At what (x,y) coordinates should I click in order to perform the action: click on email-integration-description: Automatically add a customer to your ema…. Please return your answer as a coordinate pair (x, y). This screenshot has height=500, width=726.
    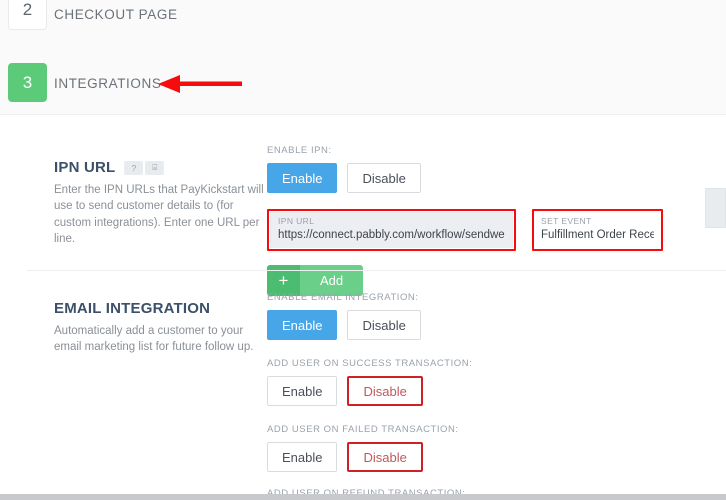
    Looking at the image, I should click on (154, 339).